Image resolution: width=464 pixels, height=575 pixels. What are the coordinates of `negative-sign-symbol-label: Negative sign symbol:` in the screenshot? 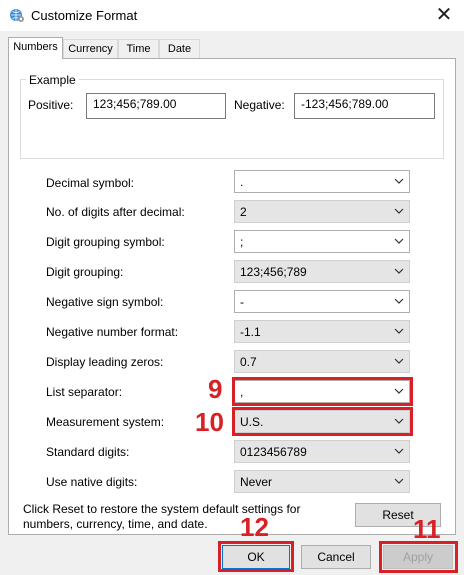 It's located at (105, 302).